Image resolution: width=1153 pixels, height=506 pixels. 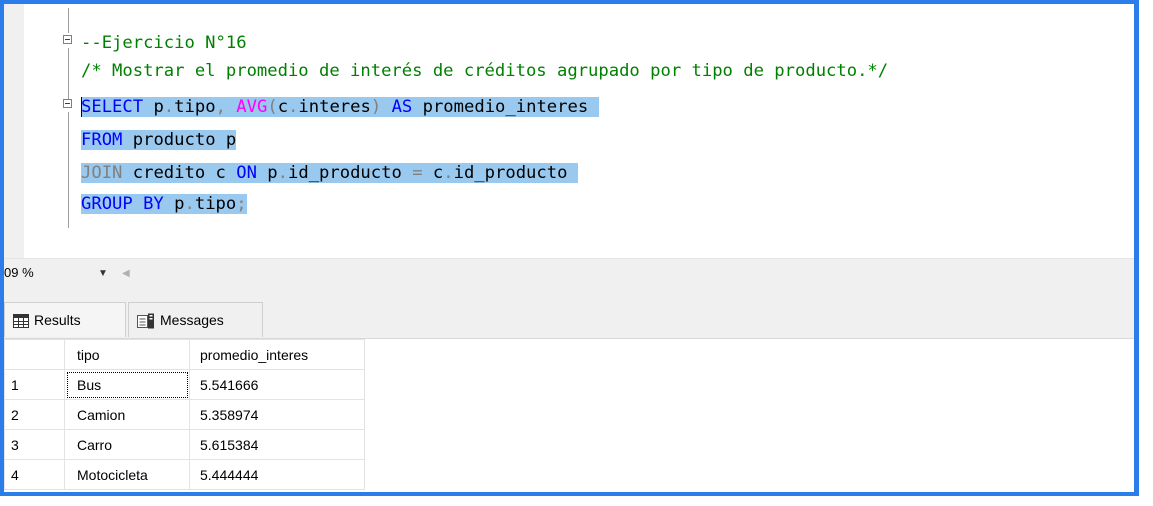 What do you see at coordinates (252, 107) in the screenshot?
I see `function-avg: AVG` at bounding box center [252, 107].